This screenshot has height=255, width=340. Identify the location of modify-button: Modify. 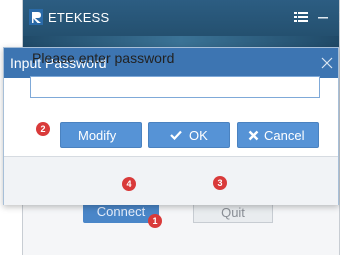
(101, 135).